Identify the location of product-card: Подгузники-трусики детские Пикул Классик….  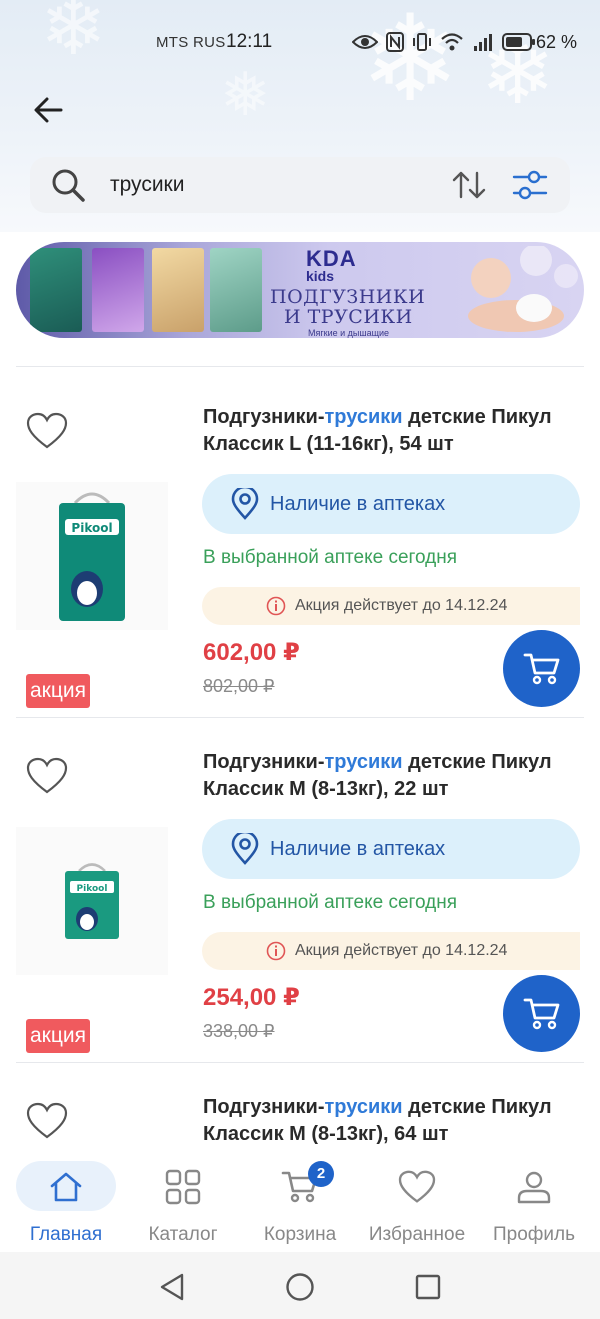
(300, 1106).